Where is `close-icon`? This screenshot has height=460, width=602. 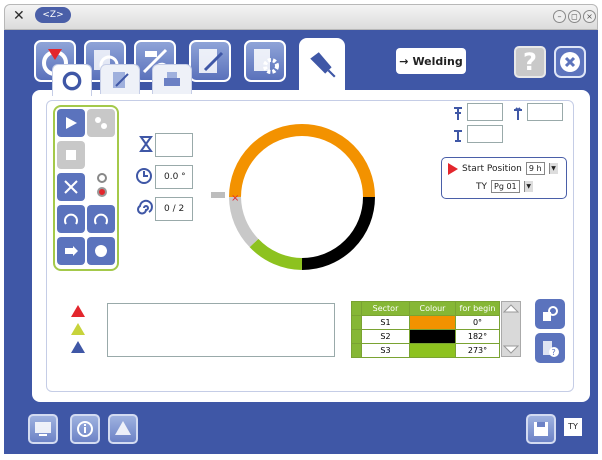 close-icon is located at coordinates (570, 62).